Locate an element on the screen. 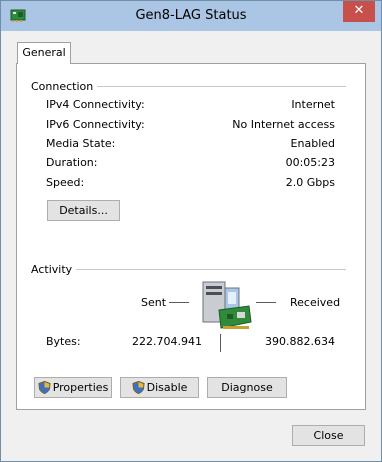  disable-button: Disable is located at coordinates (159, 387).